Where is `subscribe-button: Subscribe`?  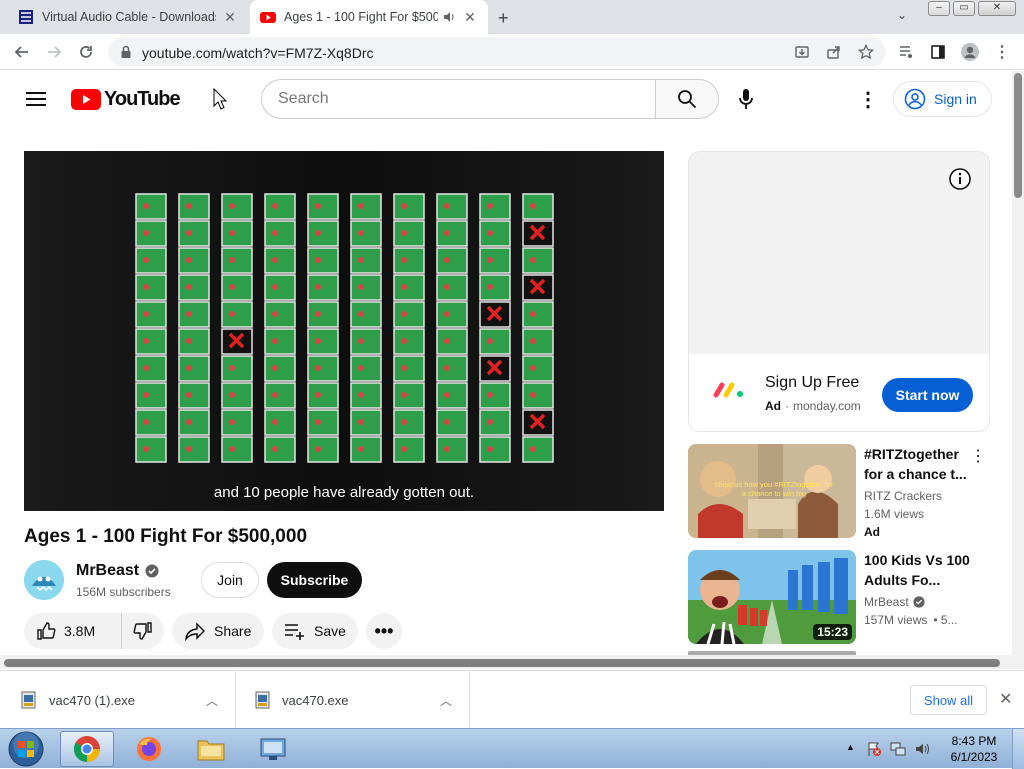 subscribe-button: Subscribe is located at coordinates (314, 580).